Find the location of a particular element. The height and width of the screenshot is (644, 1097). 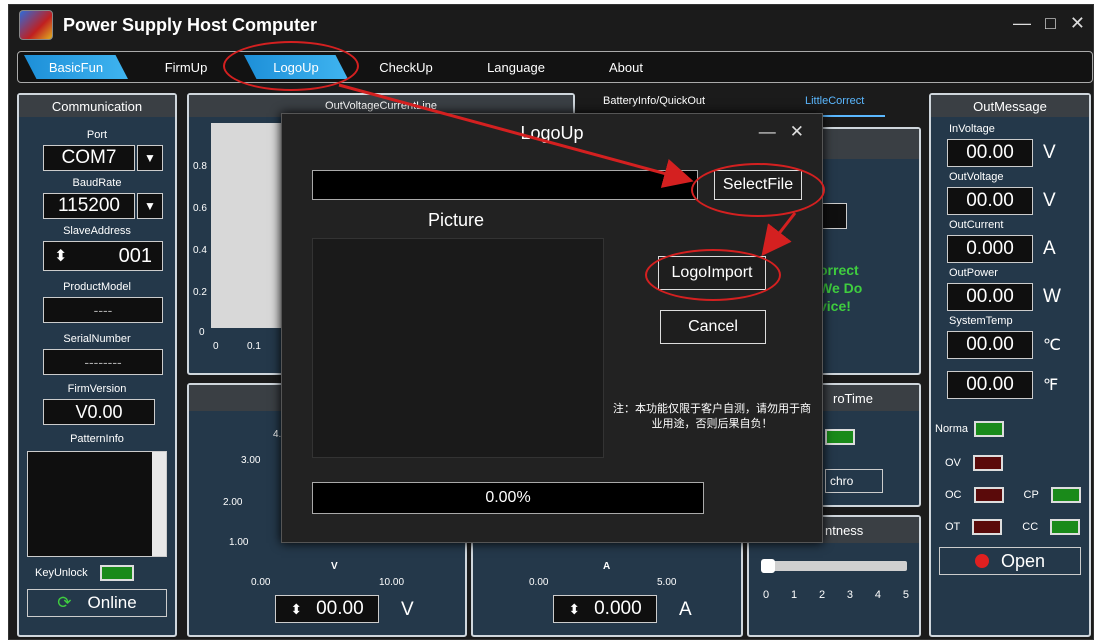

annotation-arrows is located at coordinates (567, 170).